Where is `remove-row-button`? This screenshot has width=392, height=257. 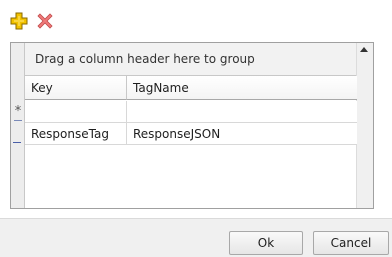 remove-row-button is located at coordinates (45, 21).